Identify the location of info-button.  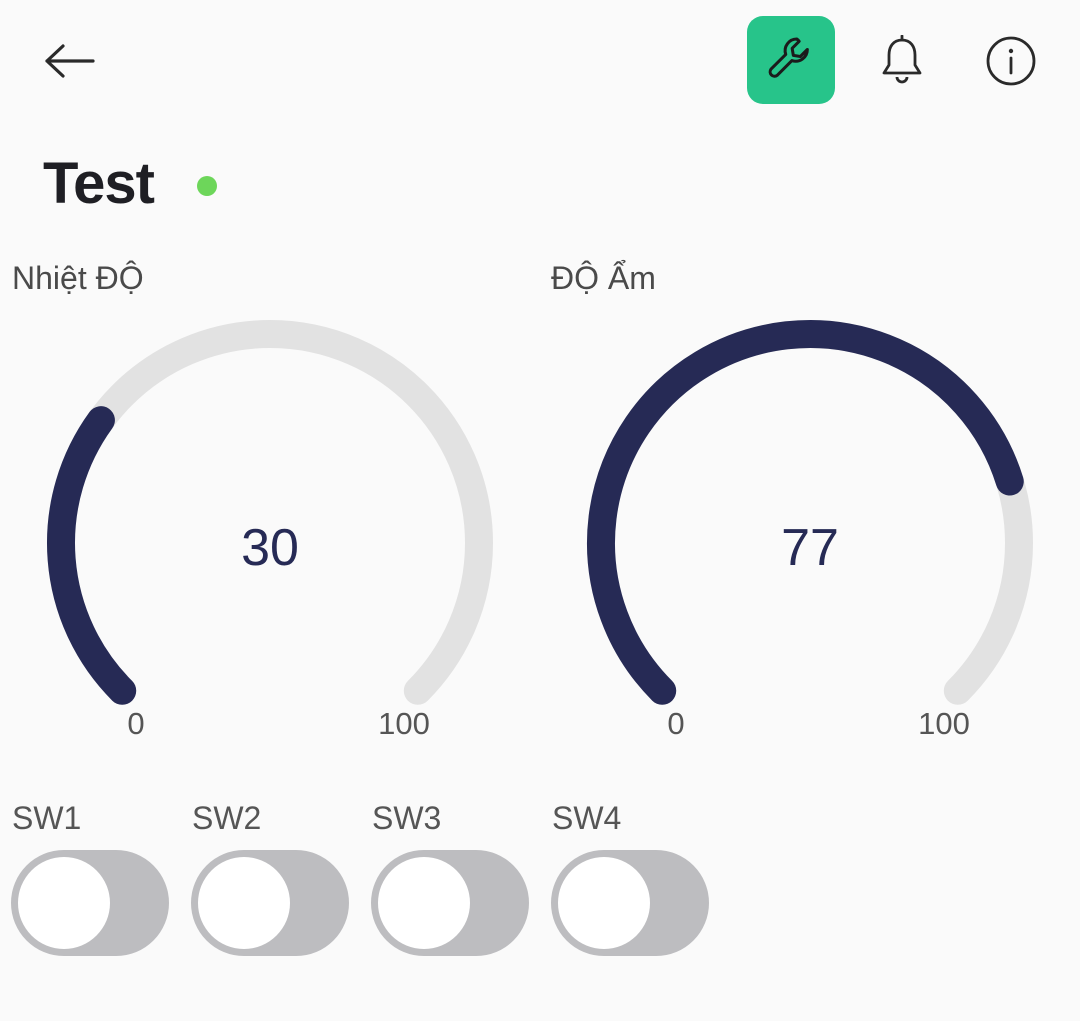
(1011, 61).